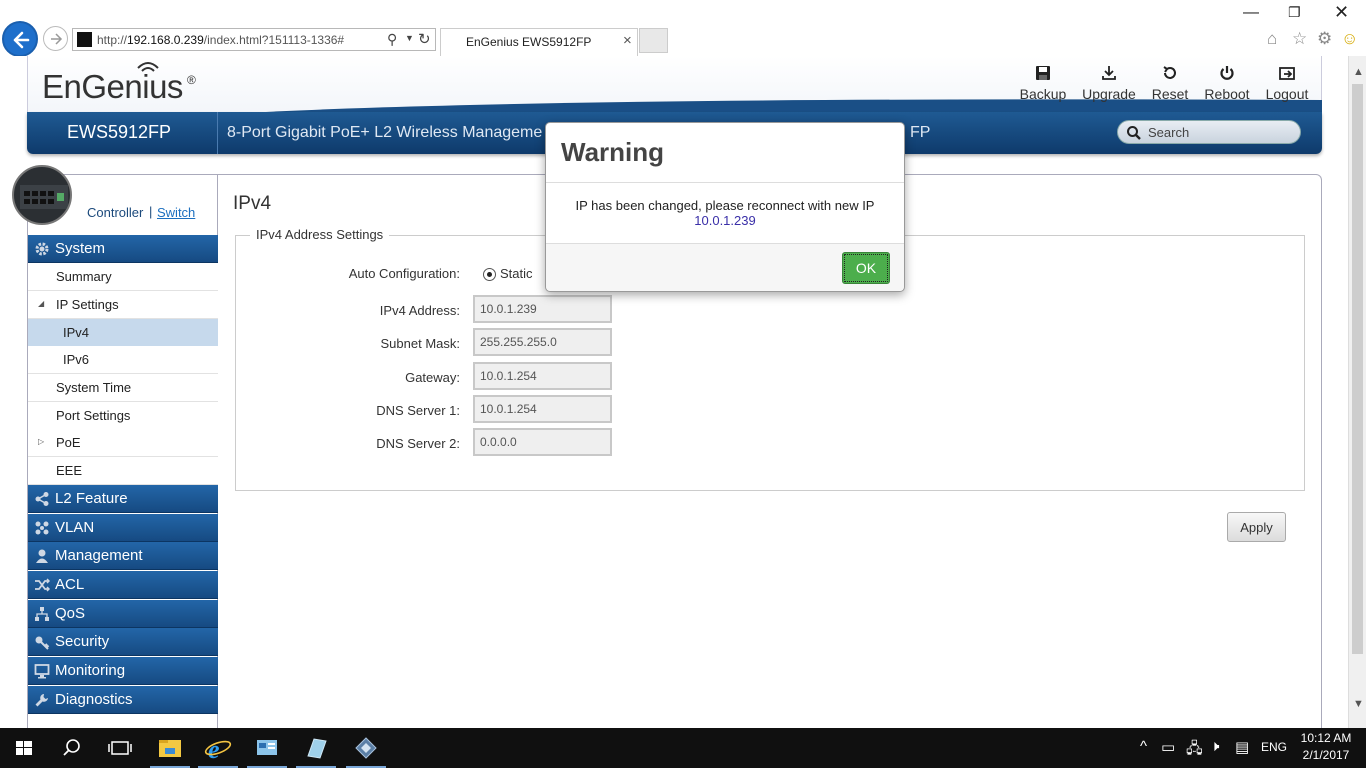 This screenshot has height=771, width=1366. Describe the element at coordinates (76, 359) in the screenshot. I see `menu-ipv6-label: IPv6` at that location.